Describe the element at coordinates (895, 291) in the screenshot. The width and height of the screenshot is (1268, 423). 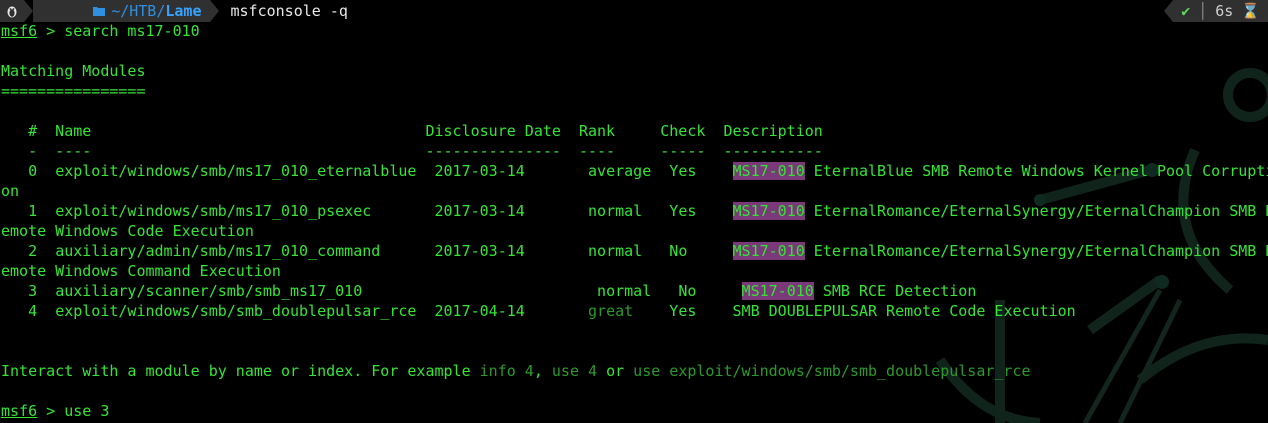
I see `description: SMB RCE Detection` at that location.